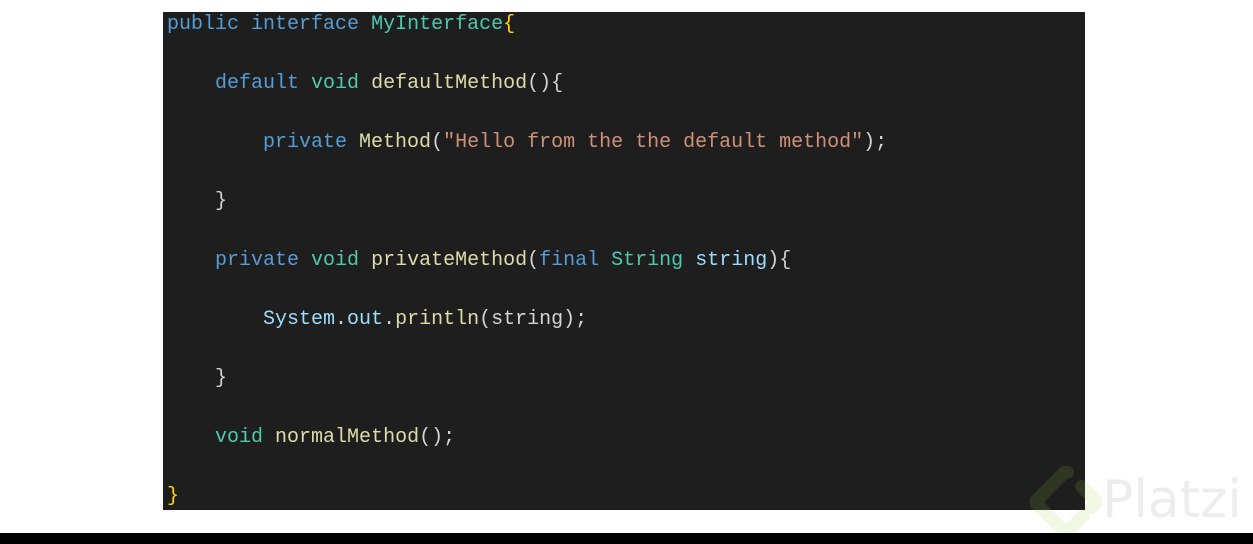 The height and width of the screenshot is (544, 1253). Describe the element at coordinates (509, 24) in the screenshot. I see `code-bracket: {` at that location.